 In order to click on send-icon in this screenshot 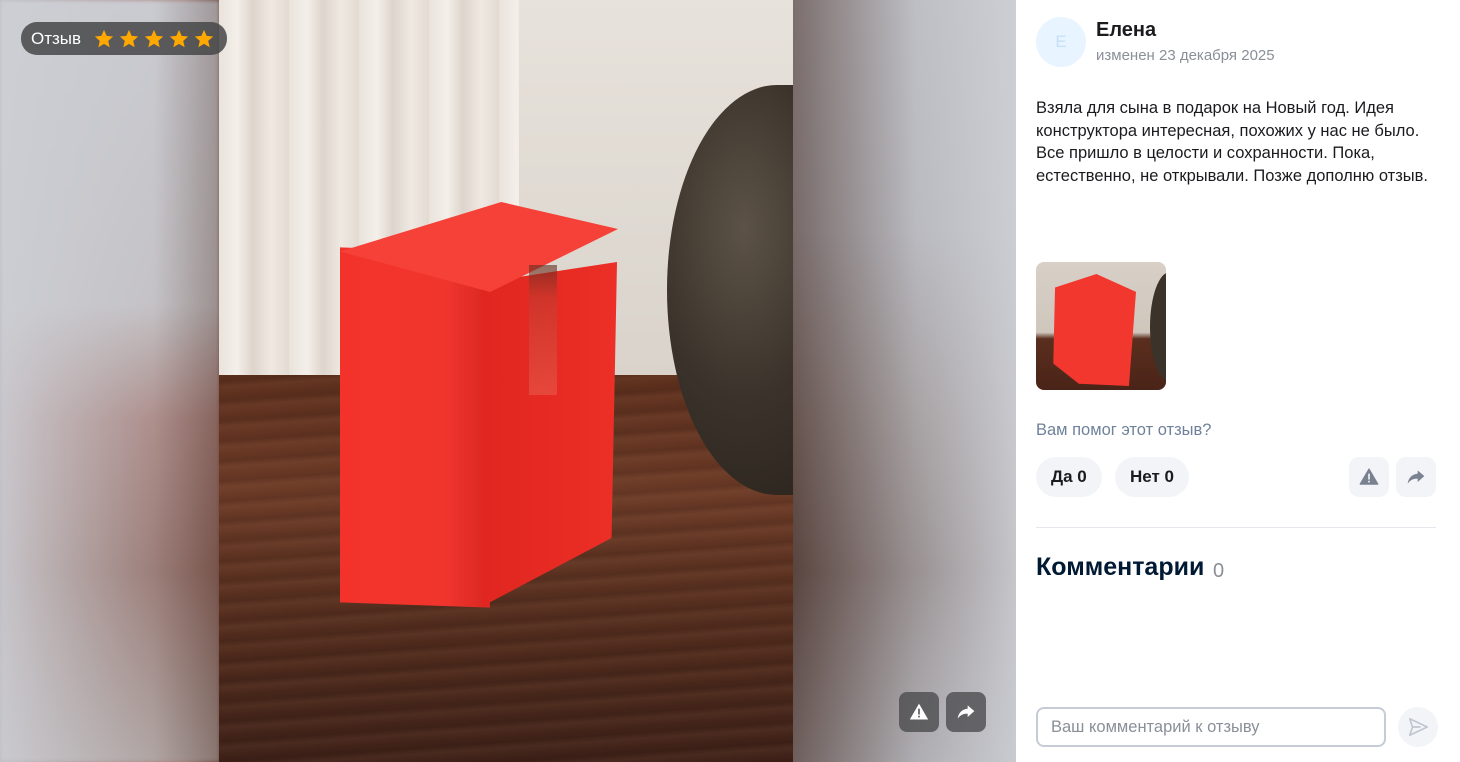, I will do `click(1418, 727)`.